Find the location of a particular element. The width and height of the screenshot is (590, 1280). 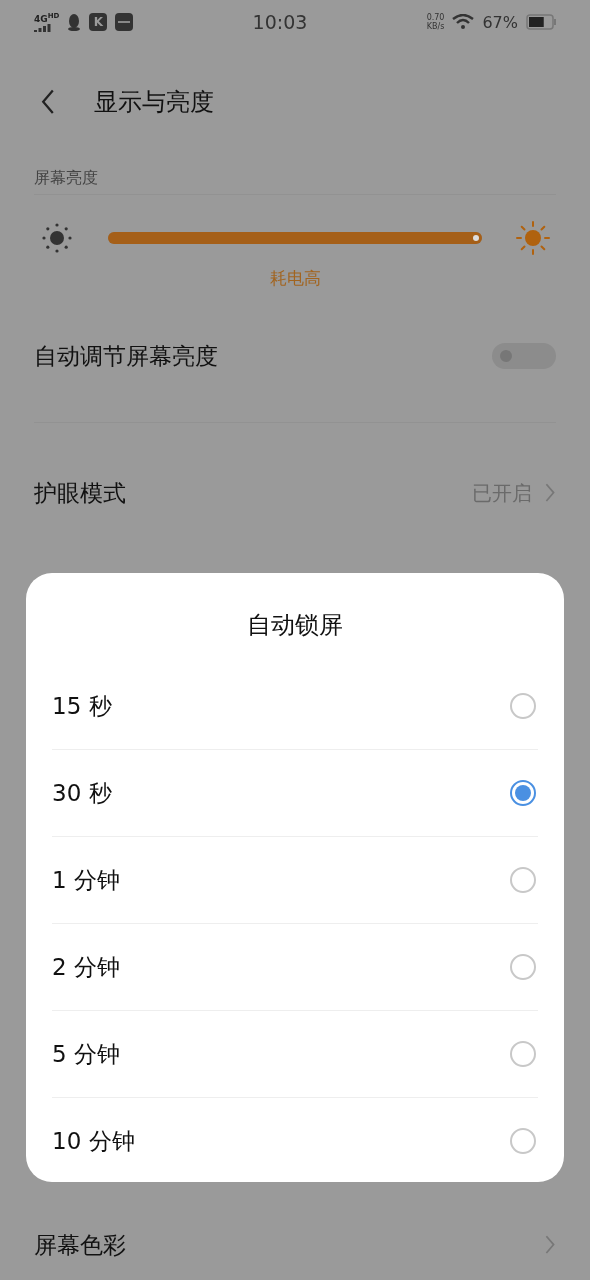

dialog-title: 自动锁屏 is located at coordinates (295, 625).